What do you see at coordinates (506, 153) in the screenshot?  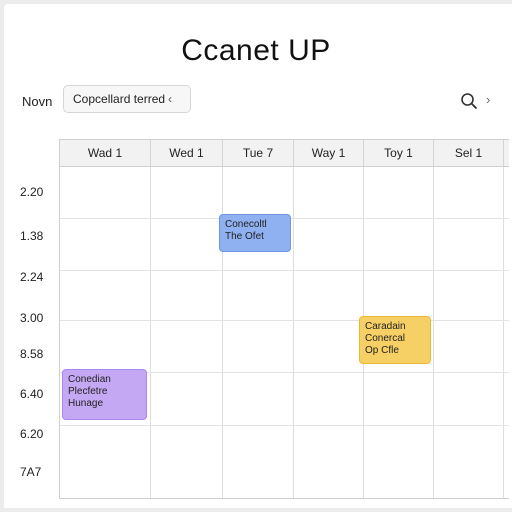 I see `day-header-overflow` at bounding box center [506, 153].